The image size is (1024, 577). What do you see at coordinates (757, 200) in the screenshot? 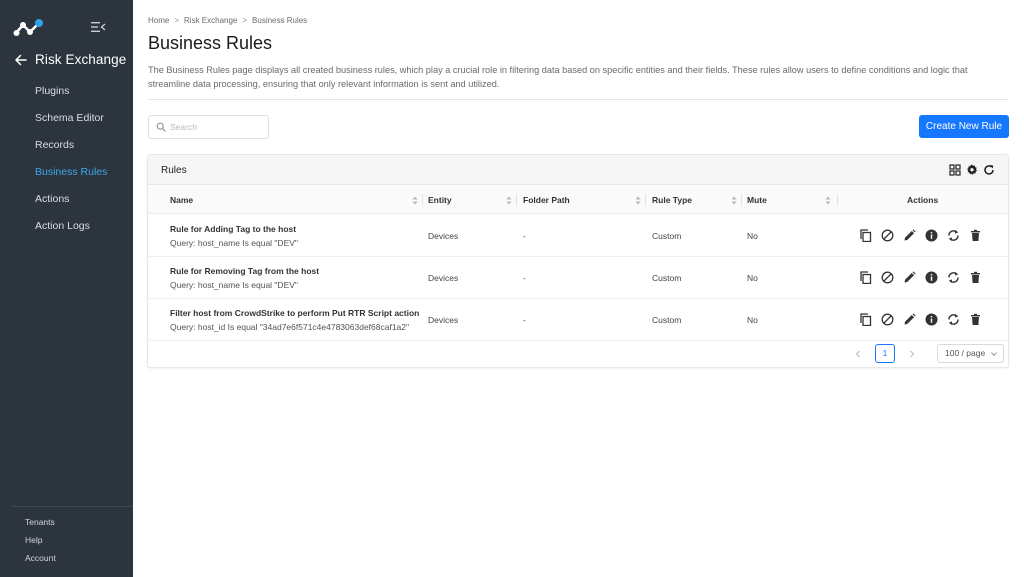
I see `column-header-mute: Mute` at bounding box center [757, 200].